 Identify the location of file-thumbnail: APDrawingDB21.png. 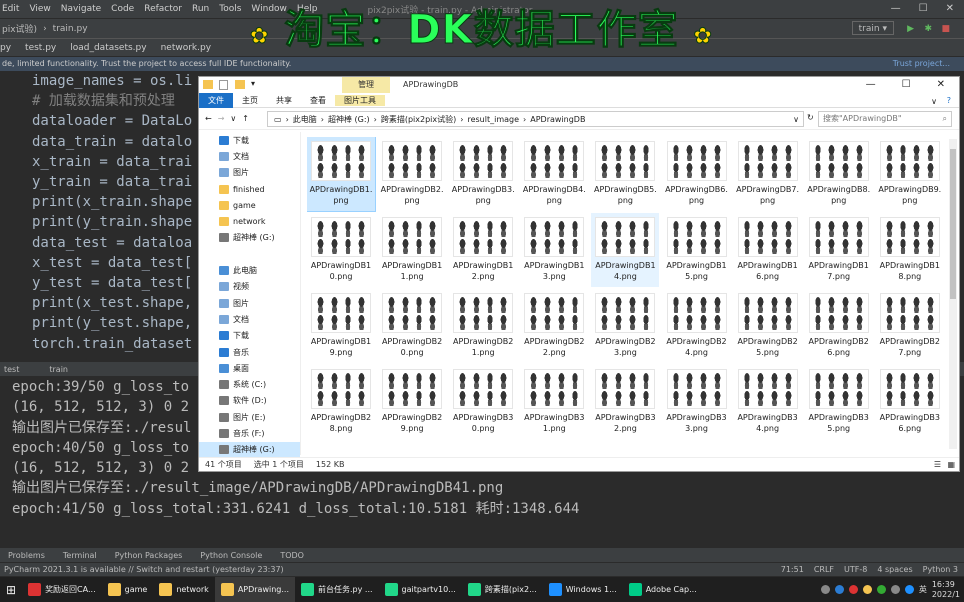
(483, 326).